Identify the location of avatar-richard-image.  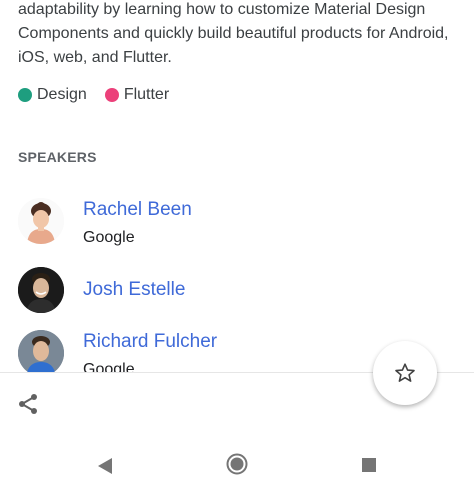
(41, 351).